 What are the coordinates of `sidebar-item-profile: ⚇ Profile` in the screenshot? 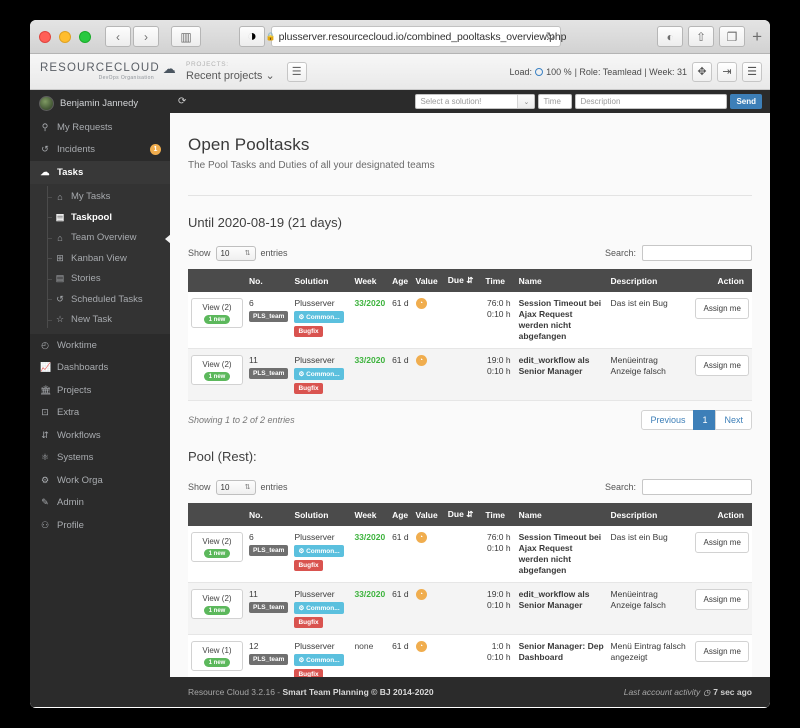 It's located at (100, 525).